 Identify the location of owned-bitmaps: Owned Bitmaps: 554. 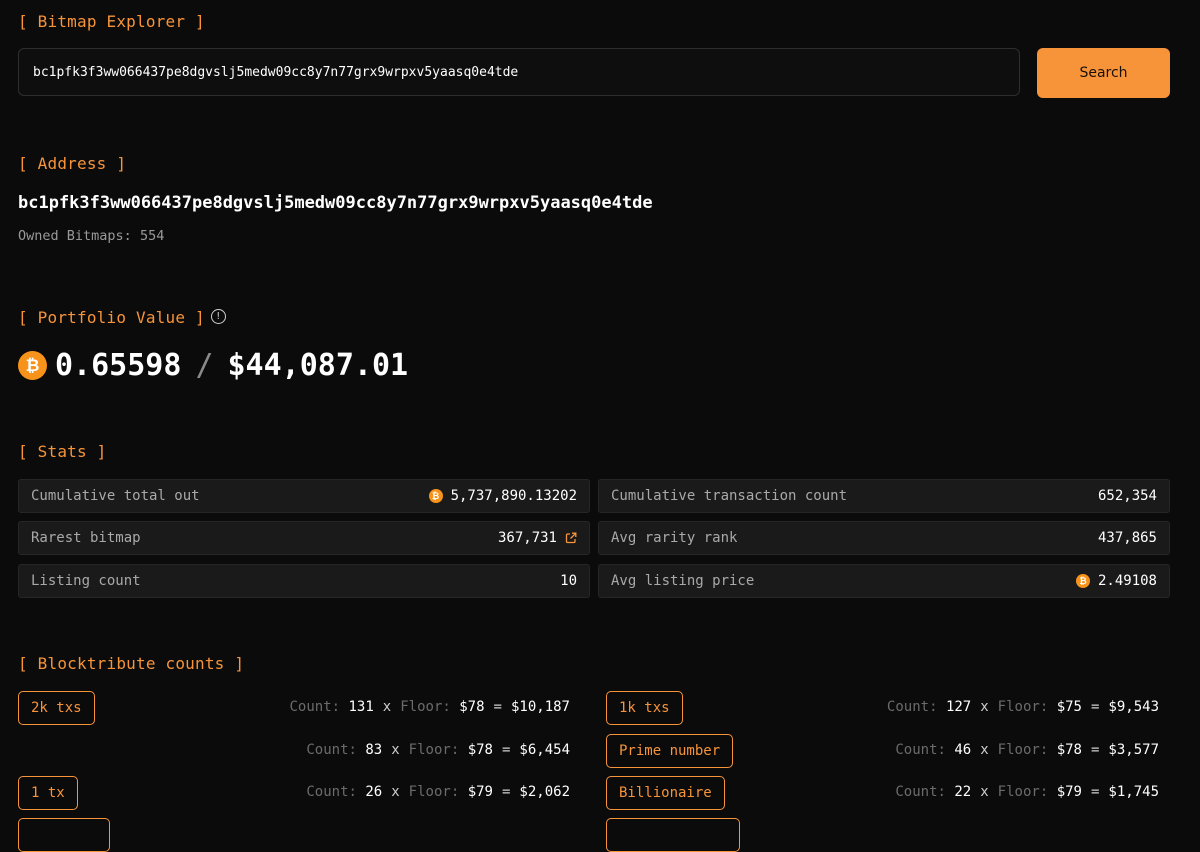
(91, 236).